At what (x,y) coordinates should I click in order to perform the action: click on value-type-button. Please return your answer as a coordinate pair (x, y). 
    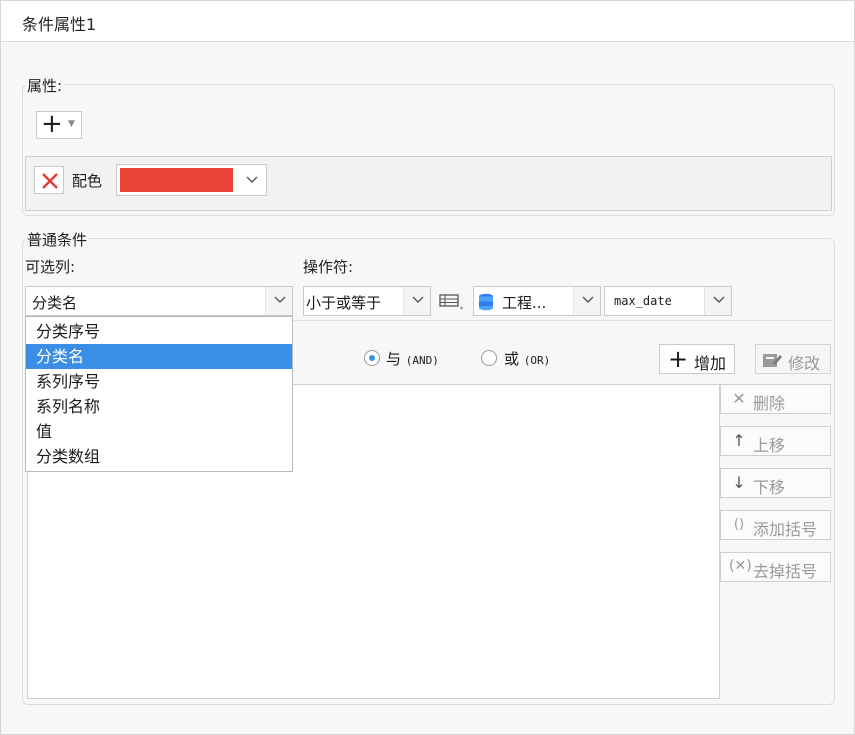
    Looking at the image, I should click on (453, 302).